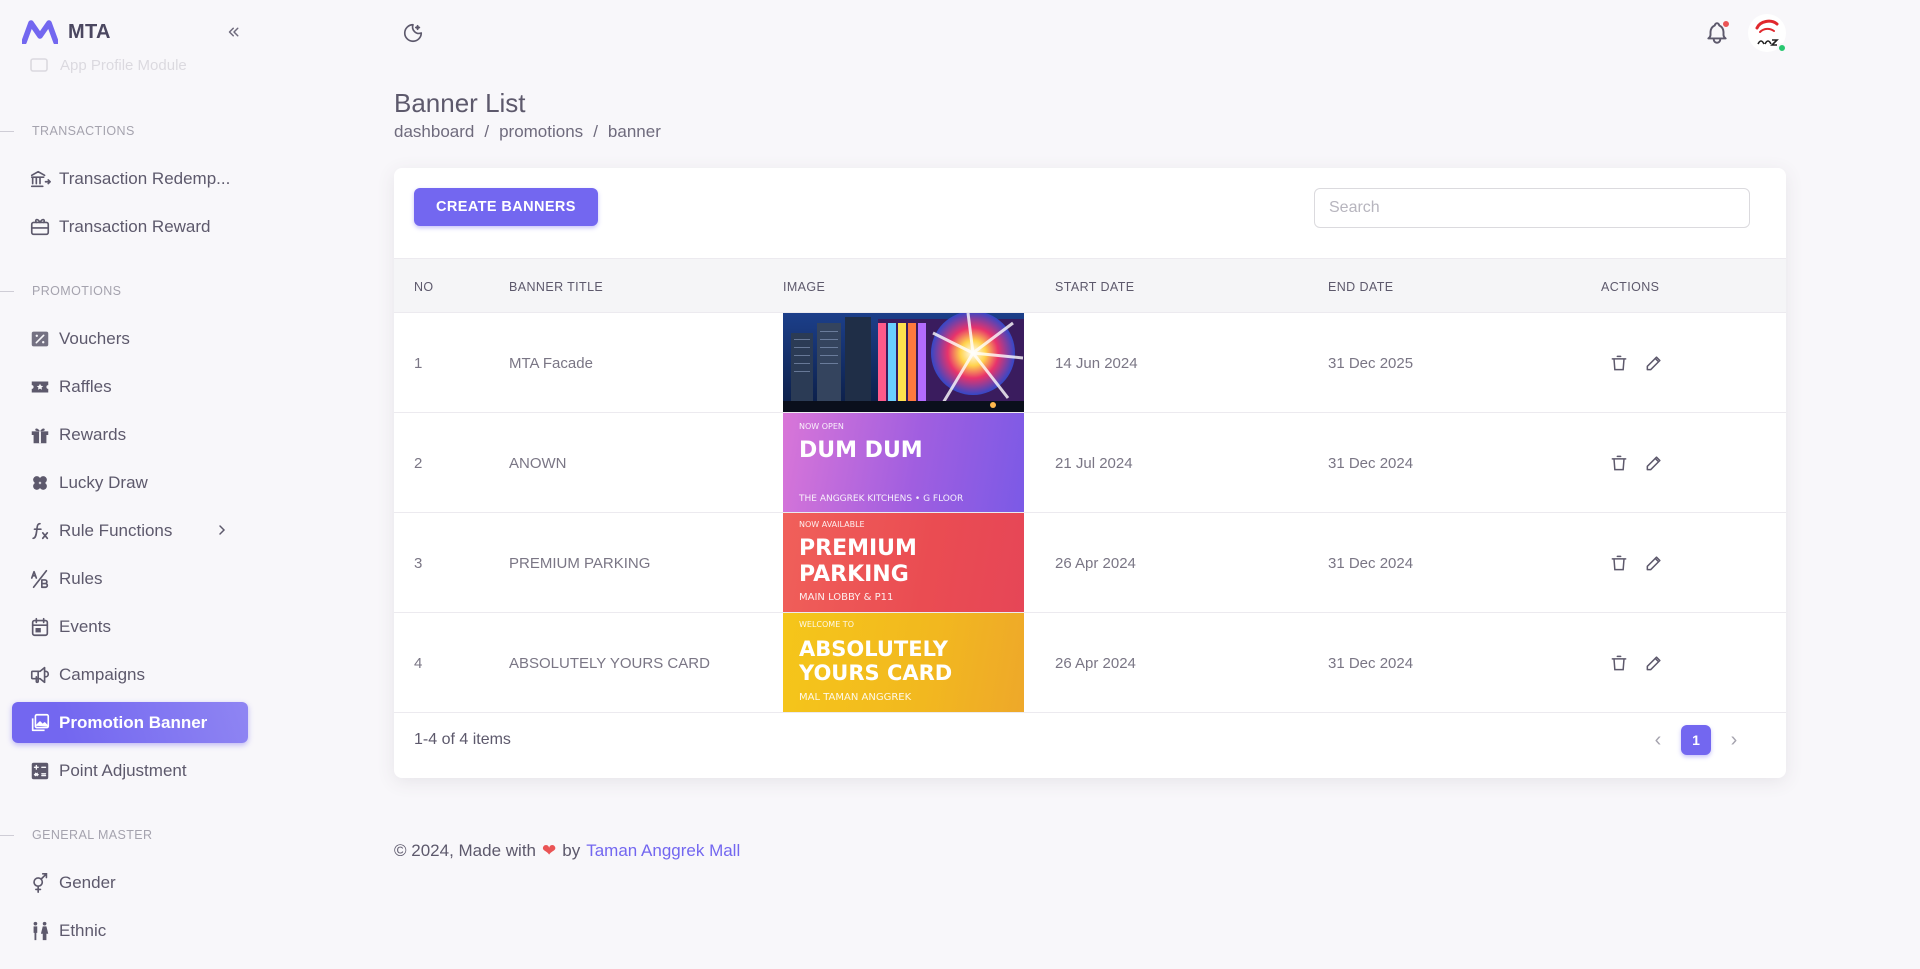 The height and width of the screenshot is (969, 1920). What do you see at coordinates (130, 930) in the screenshot?
I see `sidebar-item-ethnic: Ethnic` at bounding box center [130, 930].